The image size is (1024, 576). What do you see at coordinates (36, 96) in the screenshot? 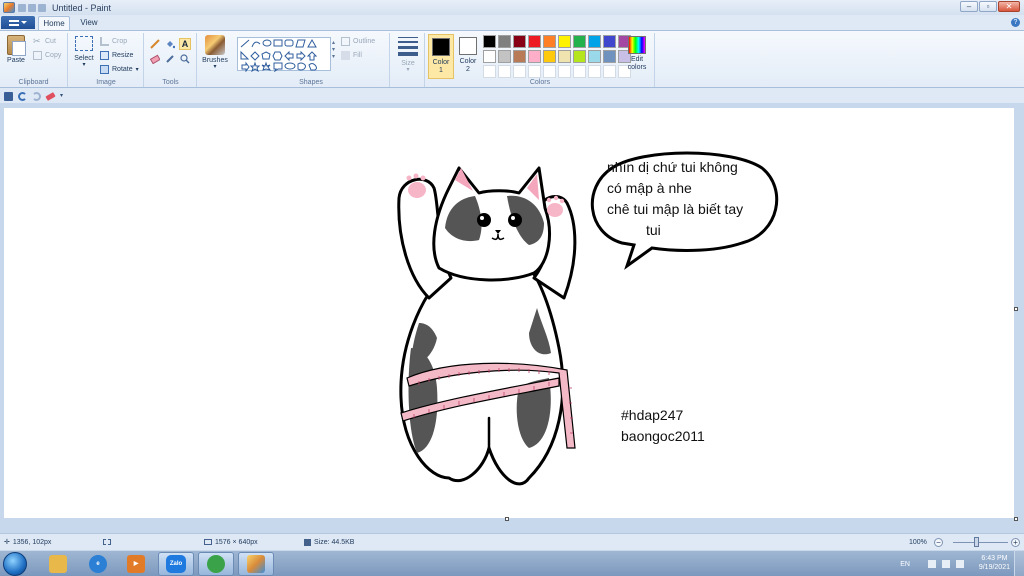
I see `redo-icon` at bounding box center [36, 96].